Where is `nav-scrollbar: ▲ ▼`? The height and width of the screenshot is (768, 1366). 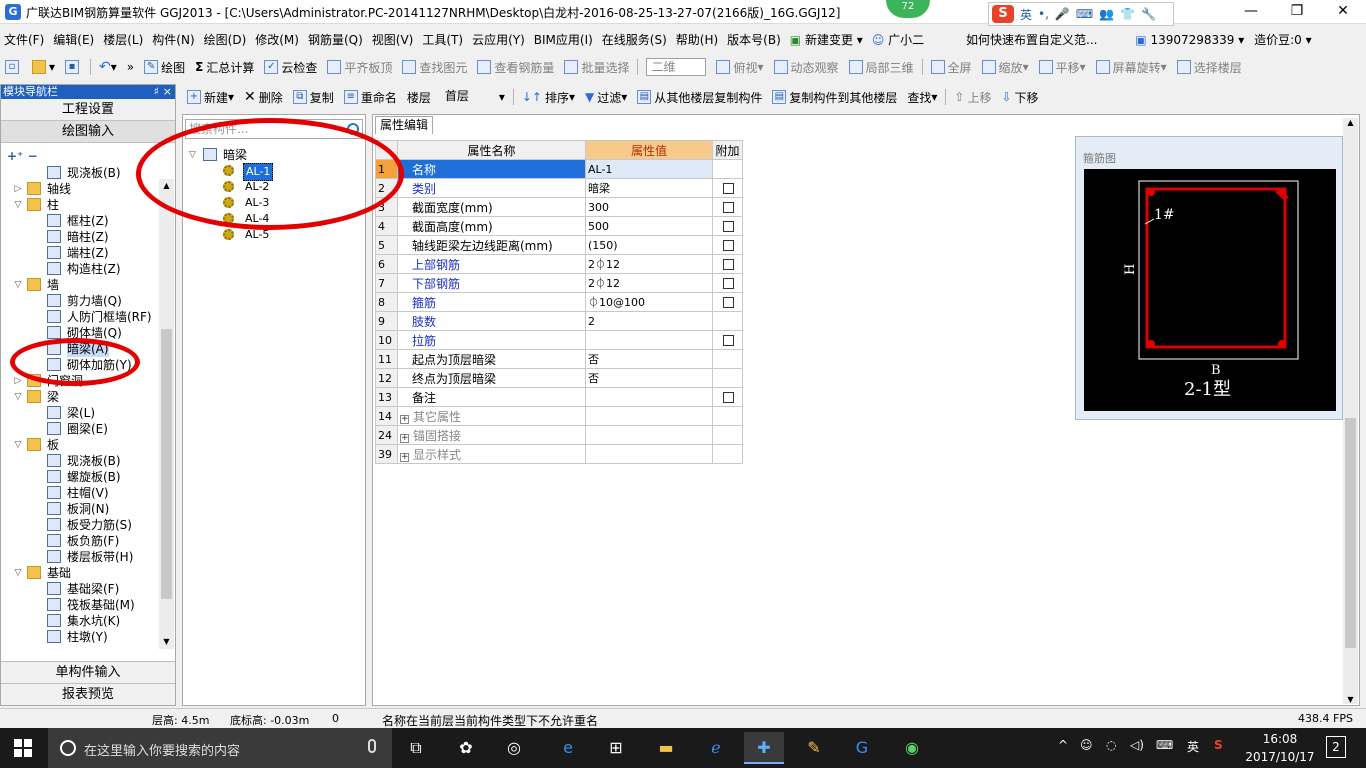
nav-scrollbar: ▲ ▼ is located at coordinates (166, 414).